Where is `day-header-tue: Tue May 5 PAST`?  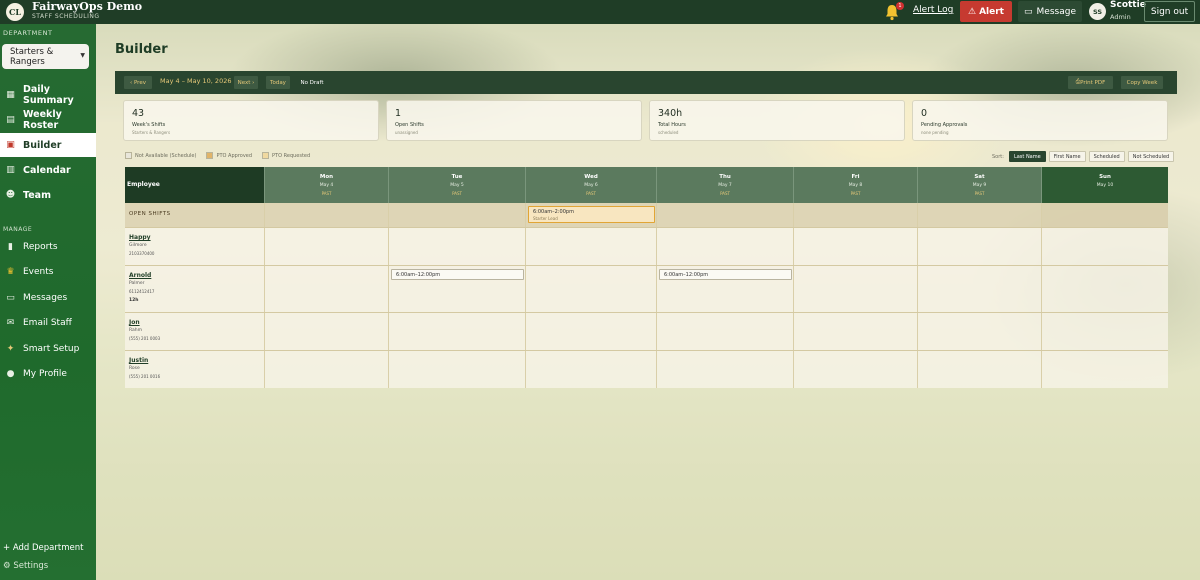
day-header-tue: Tue May 5 PAST is located at coordinates (457, 185).